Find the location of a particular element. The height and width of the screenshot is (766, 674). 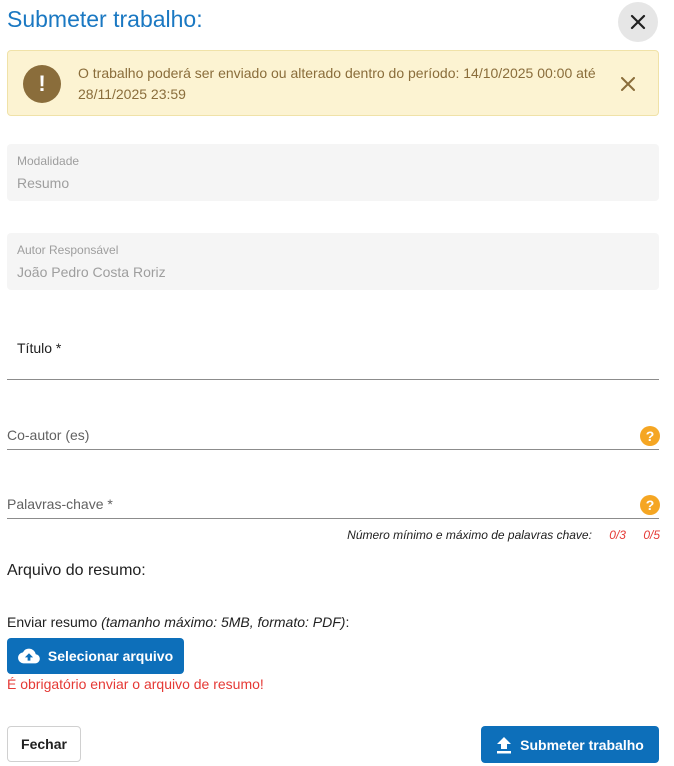

keywords-max-count: 0/5 is located at coordinates (651, 535).